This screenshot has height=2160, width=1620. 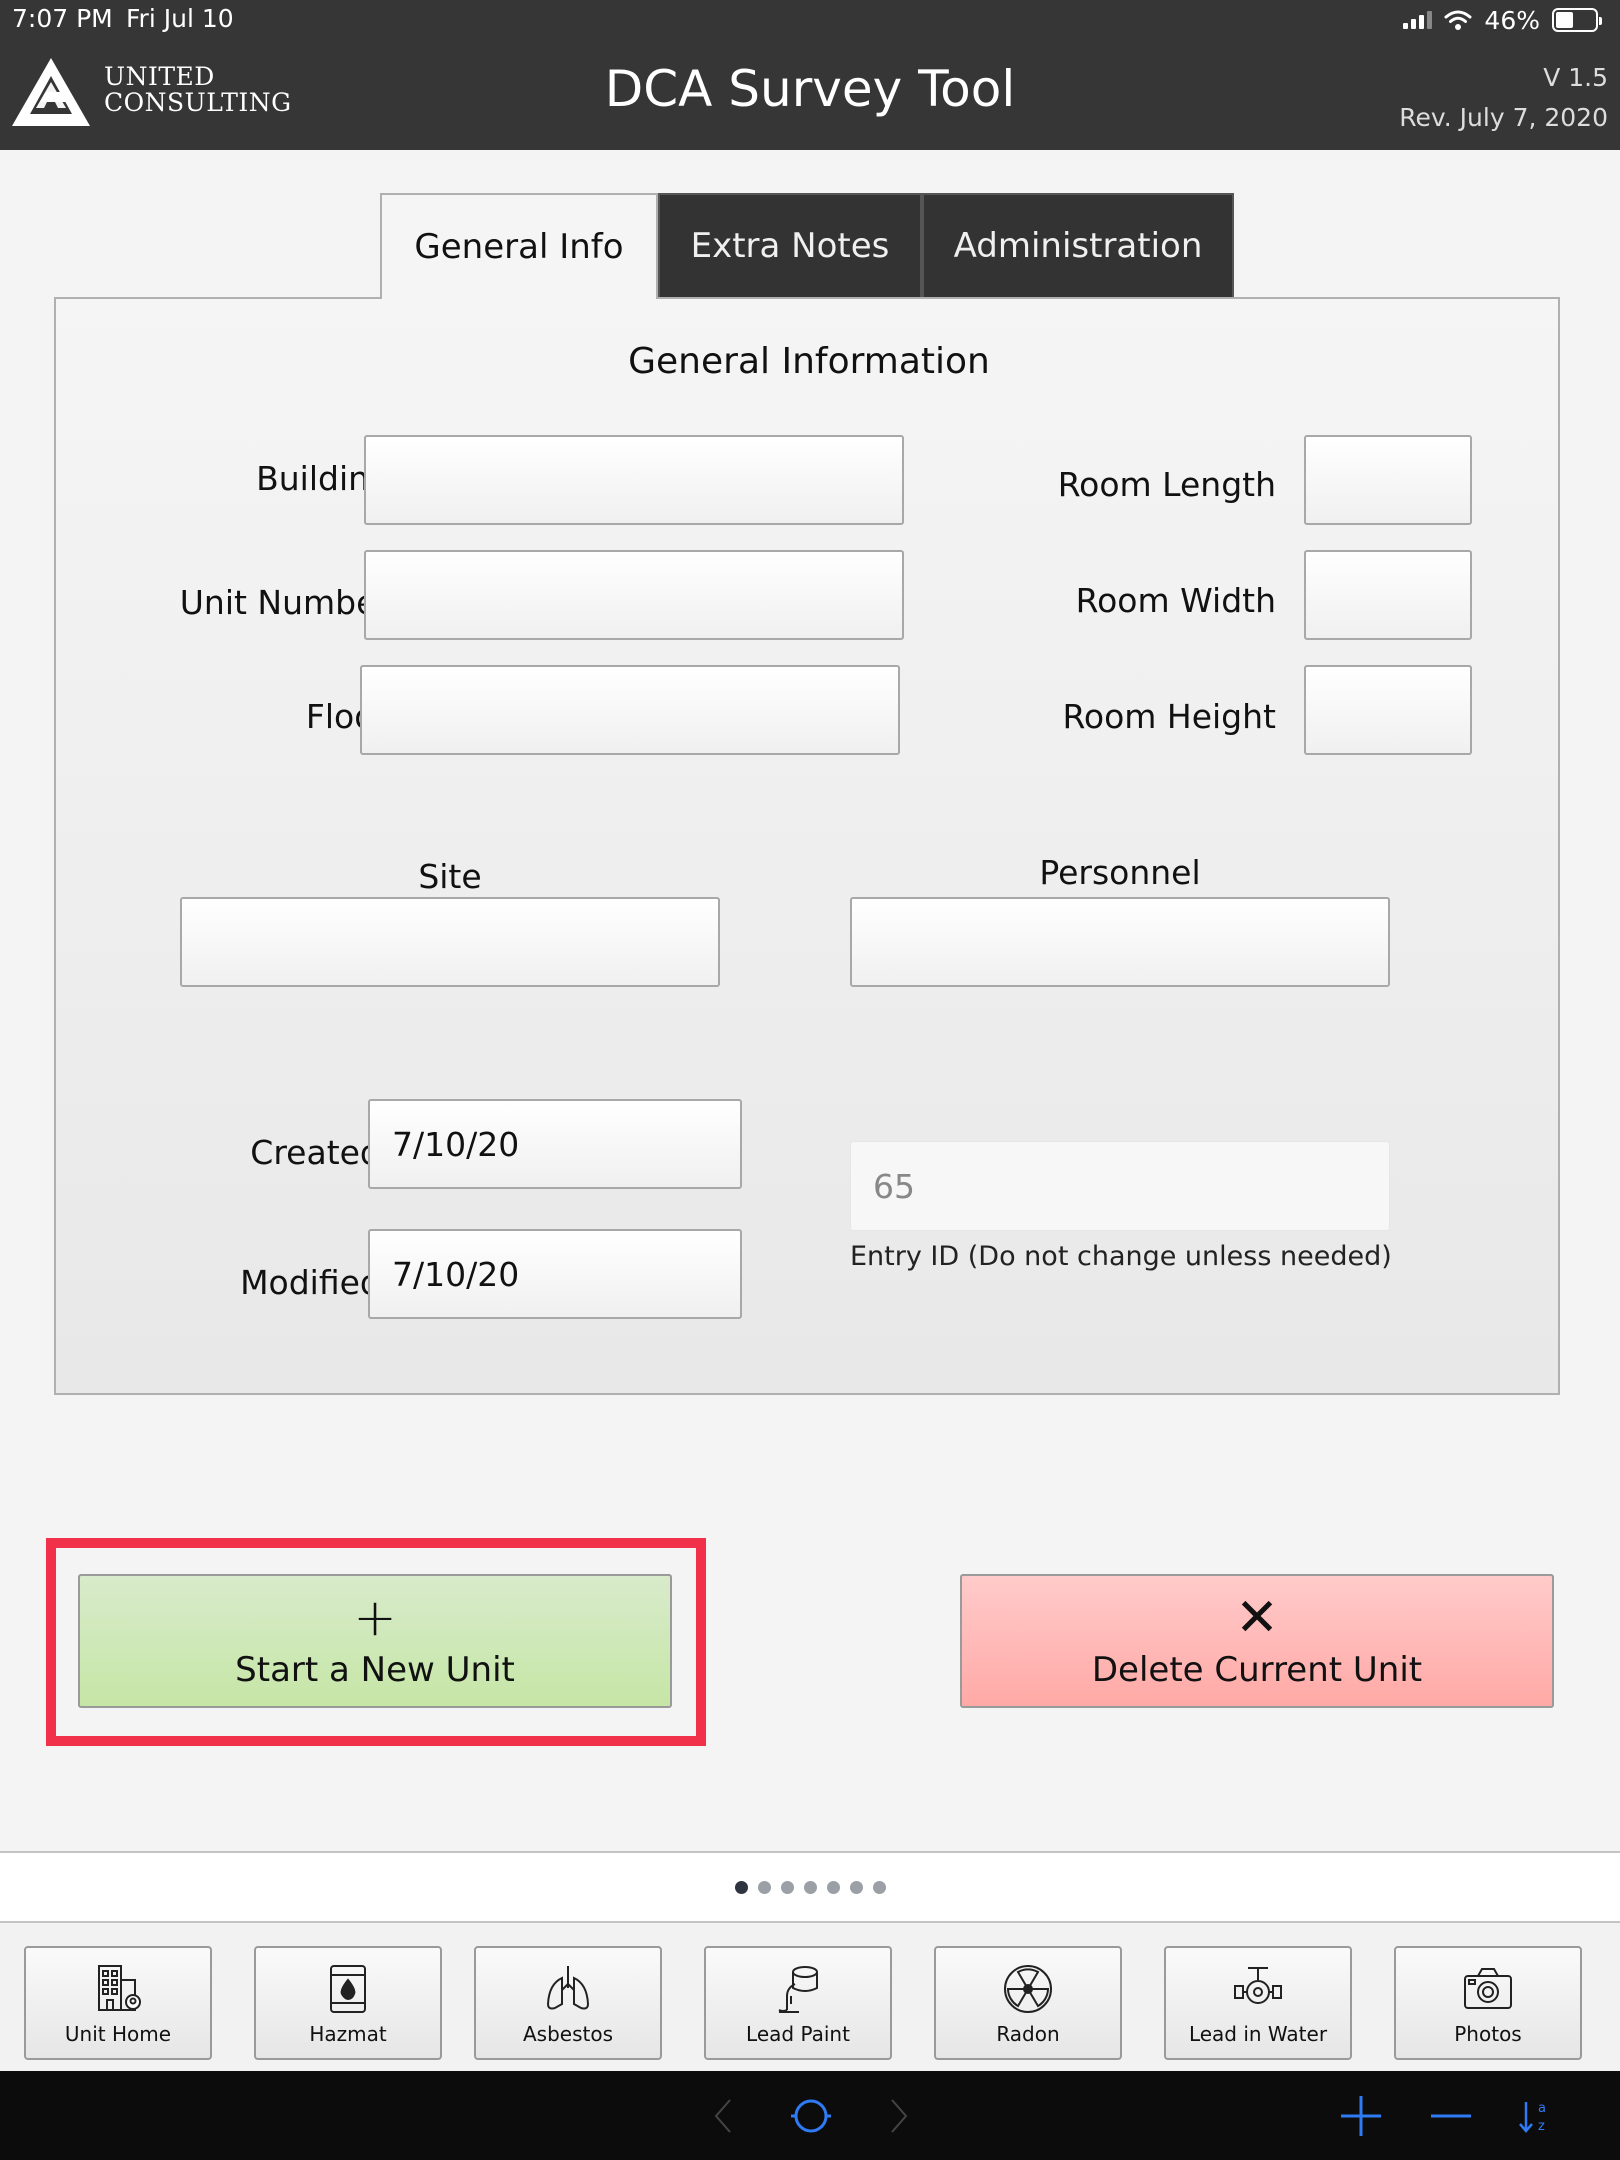 I want to click on room-height-input, so click(x=1388, y=710).